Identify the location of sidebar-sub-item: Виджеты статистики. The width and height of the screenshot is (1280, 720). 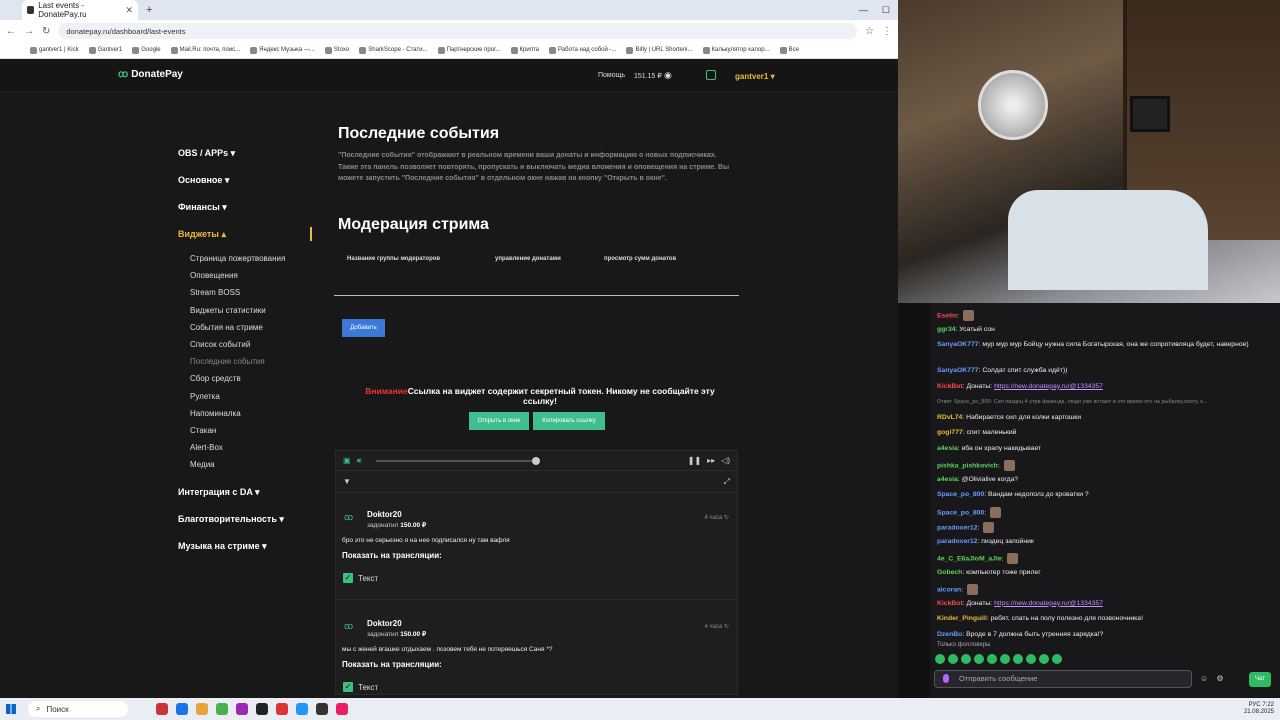
(248, 310).